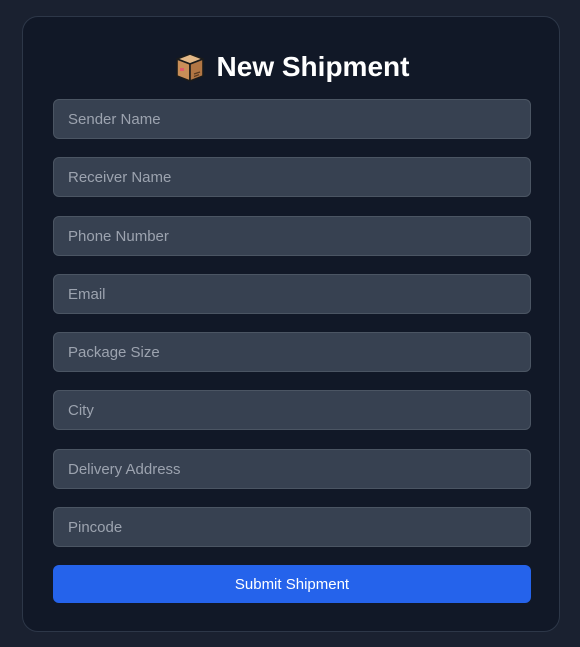  What do you see at coordinates (292, 119) in the screenshot?
I see `sender-name-input` at bounding box center [292, 119].